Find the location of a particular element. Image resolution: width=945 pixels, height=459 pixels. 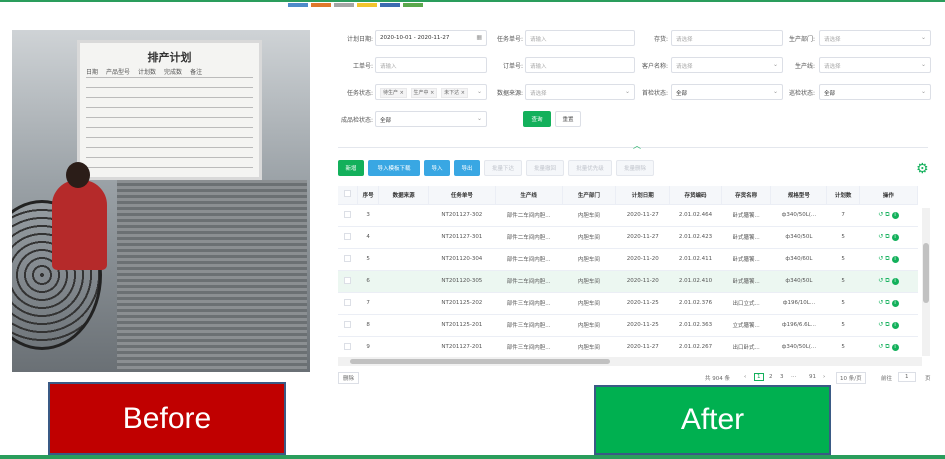

status-tag: 待生产 × is located at coordinates (393, 93).